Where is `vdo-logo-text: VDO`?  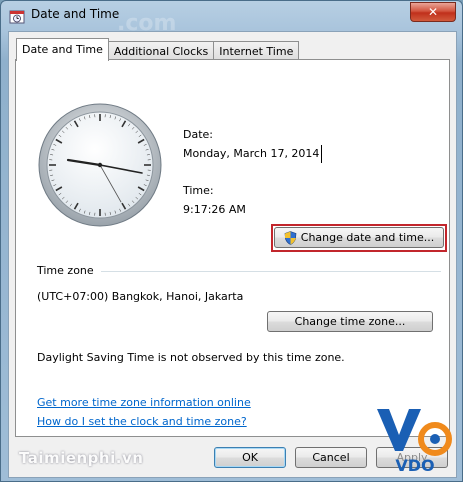 vdo-logo-text: VDO is located at coordinates (414, 465).